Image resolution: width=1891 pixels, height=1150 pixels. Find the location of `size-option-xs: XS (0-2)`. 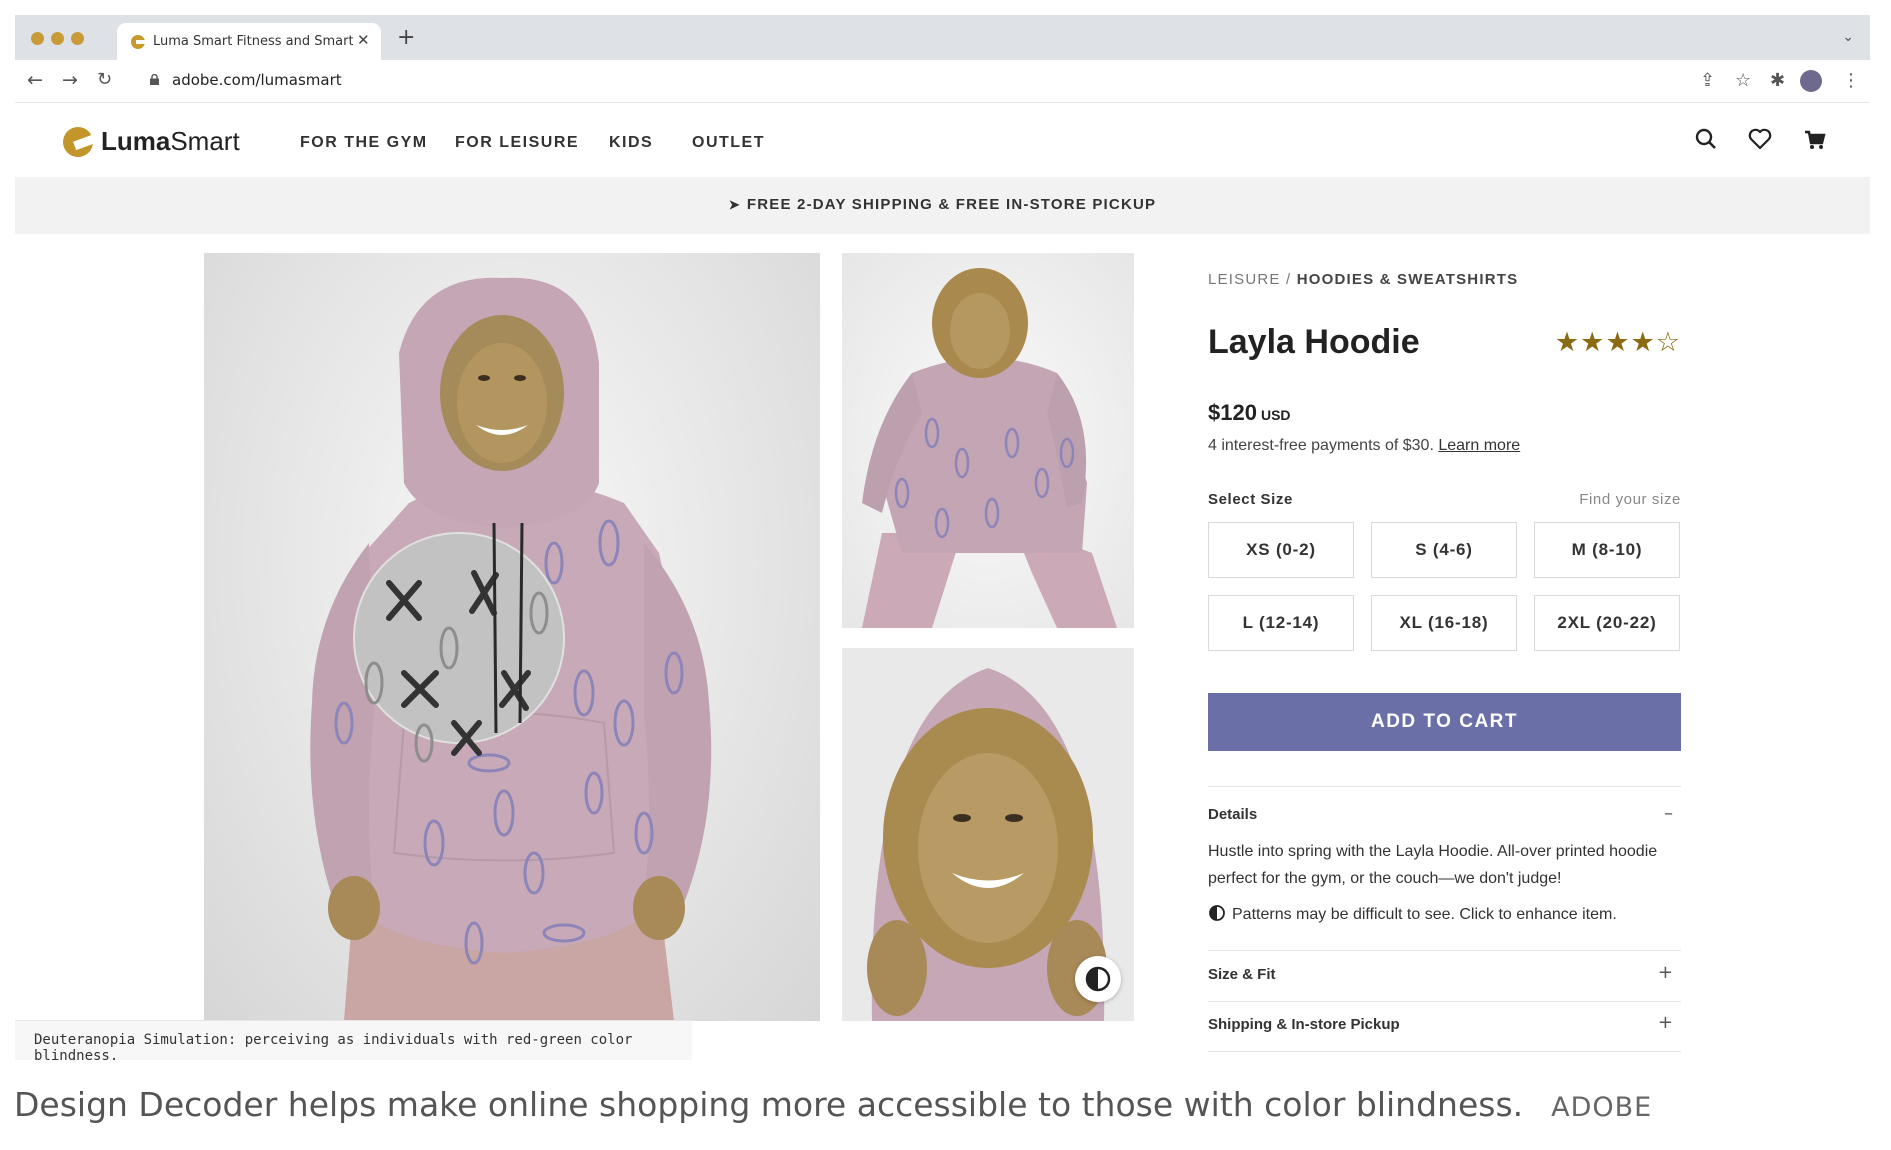

size-option-xs: XS (0-2) is located at coordinates (1281, 550).